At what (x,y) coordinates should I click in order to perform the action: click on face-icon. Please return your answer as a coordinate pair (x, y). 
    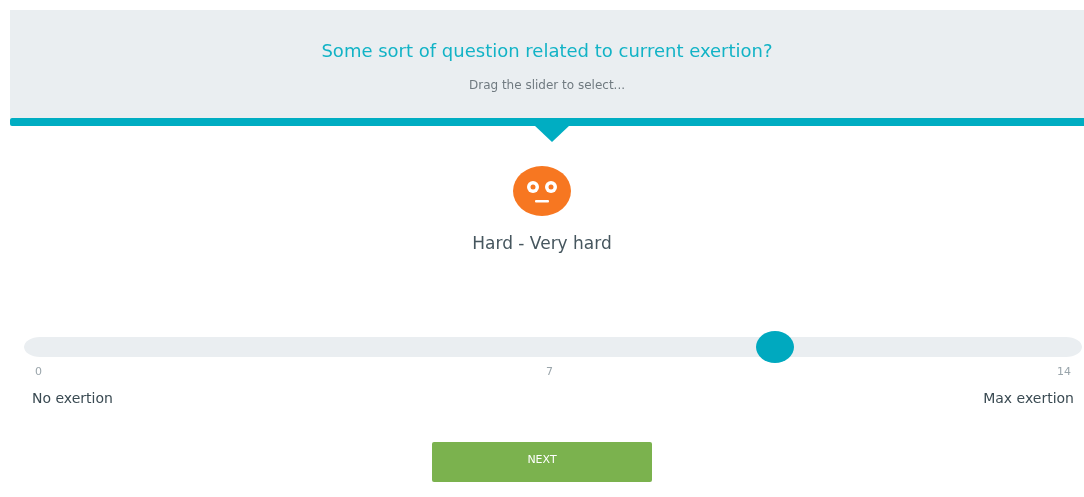
    Looking at the image, I should click on (542, 191).